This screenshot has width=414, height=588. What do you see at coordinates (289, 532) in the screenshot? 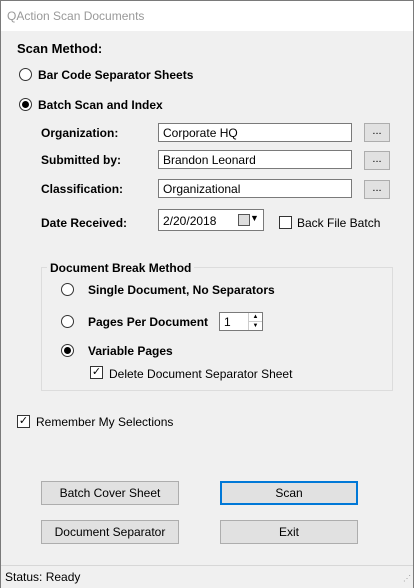
I see `exit-button: Exit` at bounding box center [289, 532].